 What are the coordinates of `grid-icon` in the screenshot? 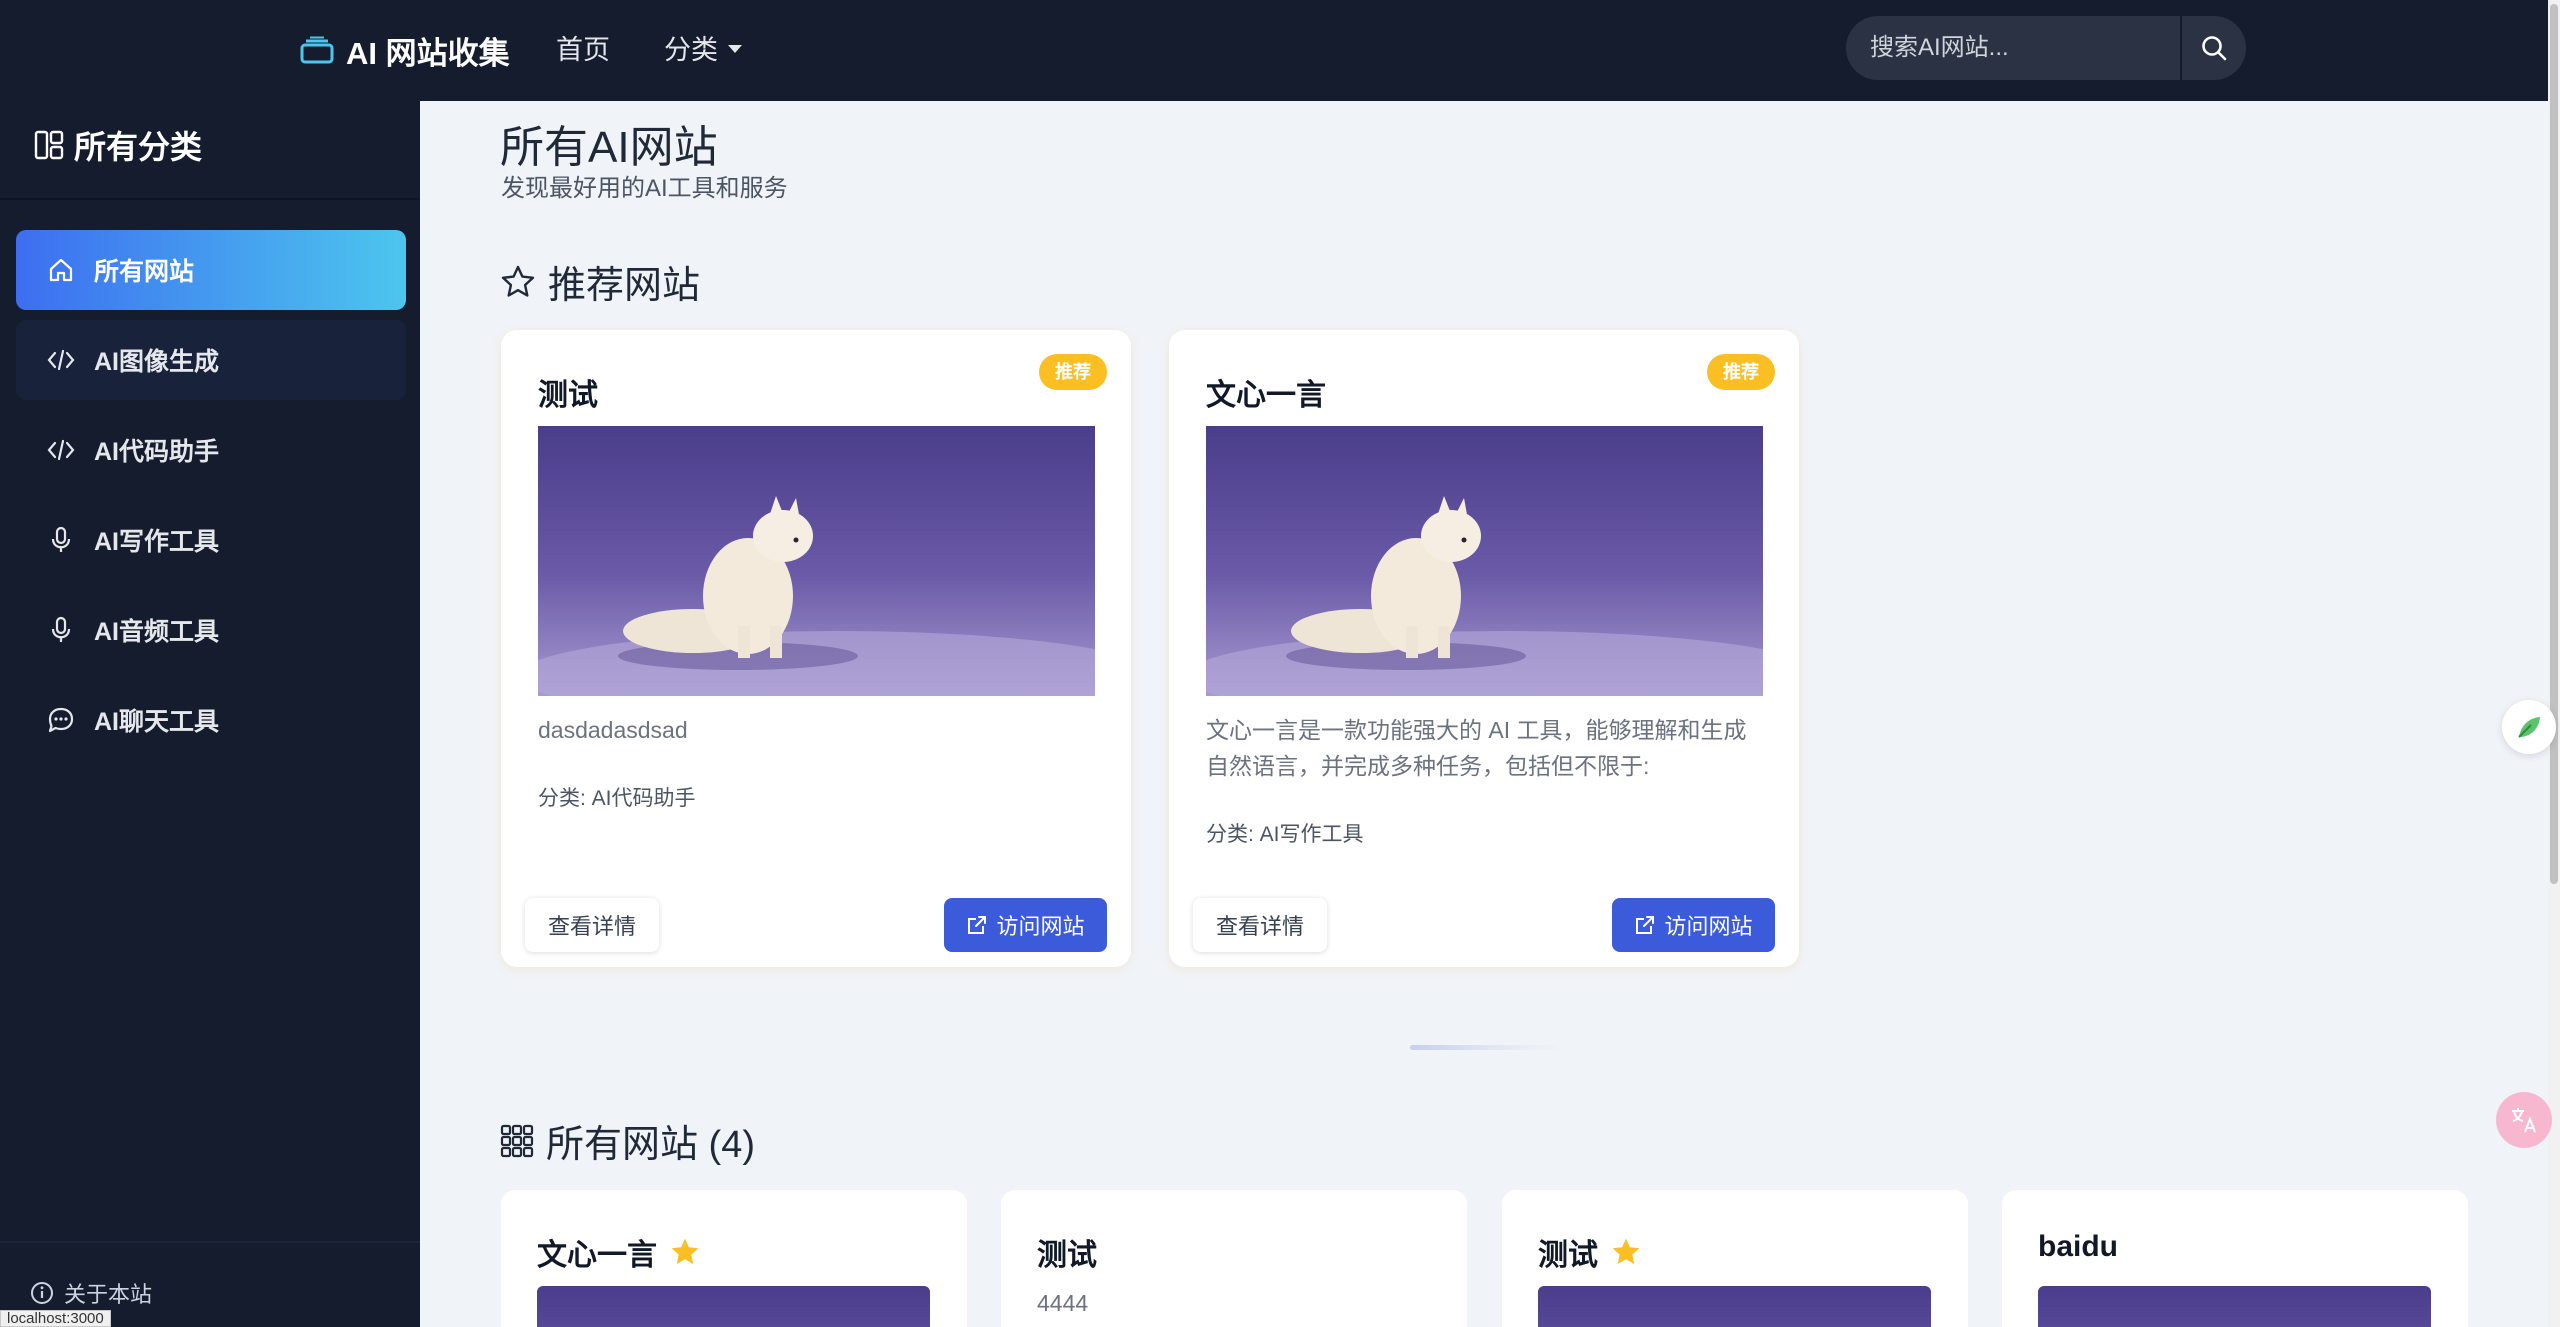 It's located at (517, 1140).